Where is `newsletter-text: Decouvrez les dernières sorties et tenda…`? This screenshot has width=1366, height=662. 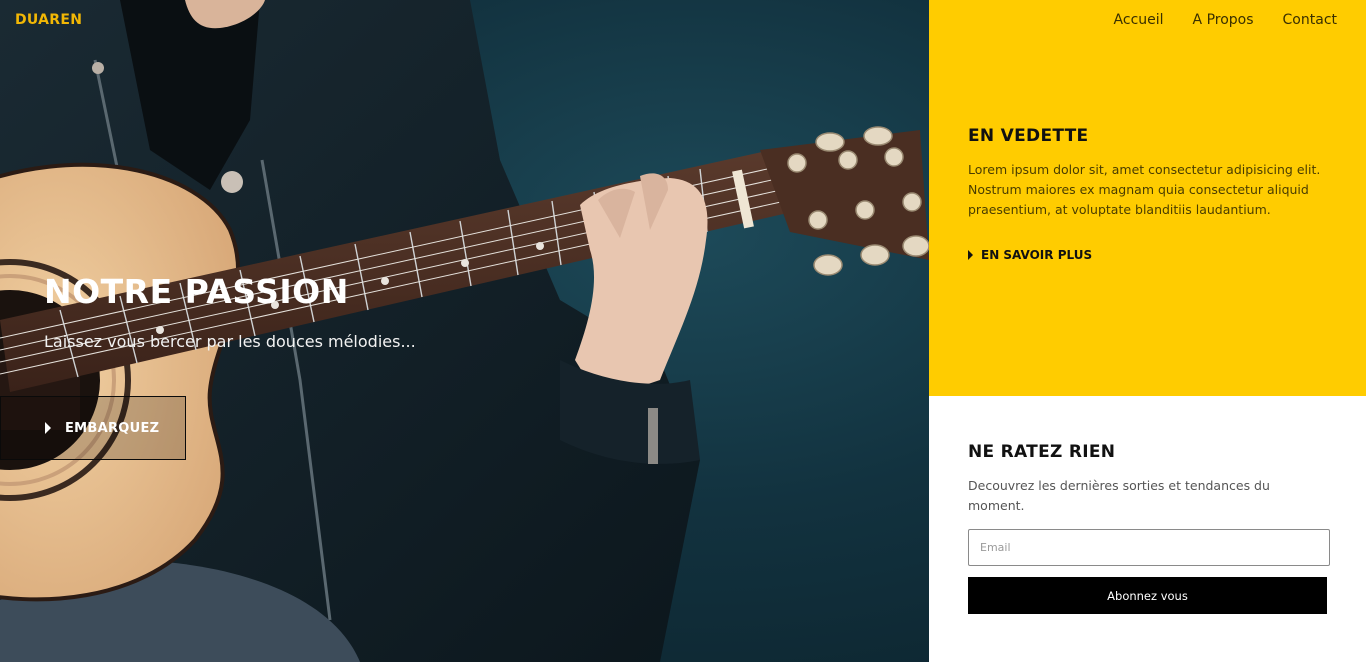 newsletter-text: Decouvrez les dernières sorties et tenda… is located at coordinates (1119, 495).